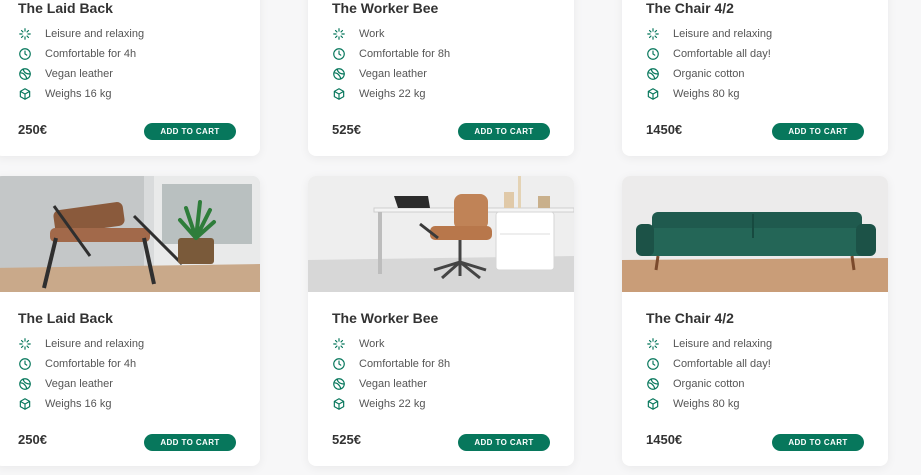 The height and width of the screenshot is (475, 921). I want to click on feature-text: Comfortable for 8h, so click(405, 54).